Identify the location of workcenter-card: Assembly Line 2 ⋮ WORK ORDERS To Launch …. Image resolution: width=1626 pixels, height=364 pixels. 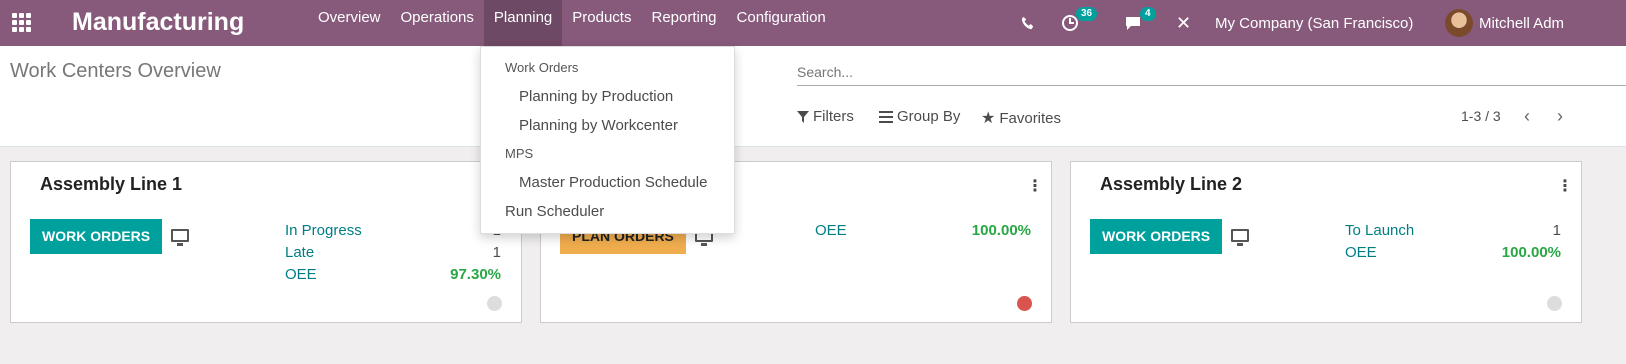
(1326, 242).